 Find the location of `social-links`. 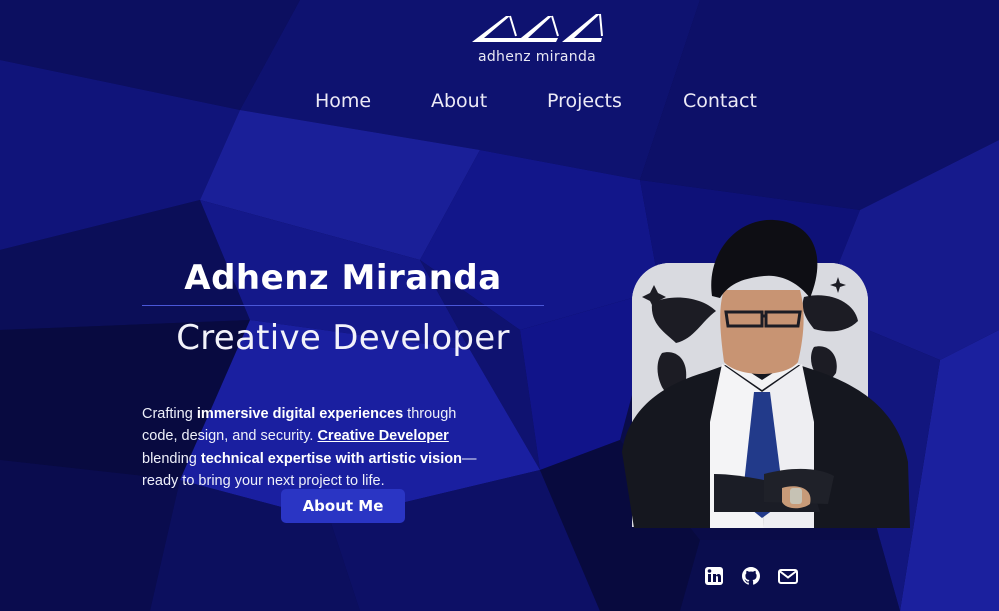

social-links is located at coordinates (754, 577).